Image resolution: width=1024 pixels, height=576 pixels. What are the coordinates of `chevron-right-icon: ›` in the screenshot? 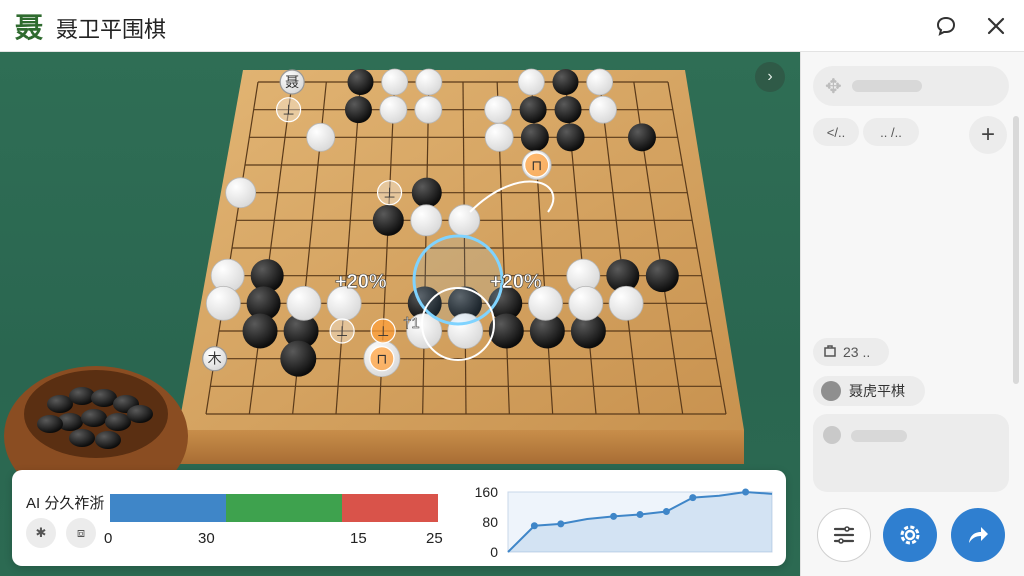 It's located at (770, 77).